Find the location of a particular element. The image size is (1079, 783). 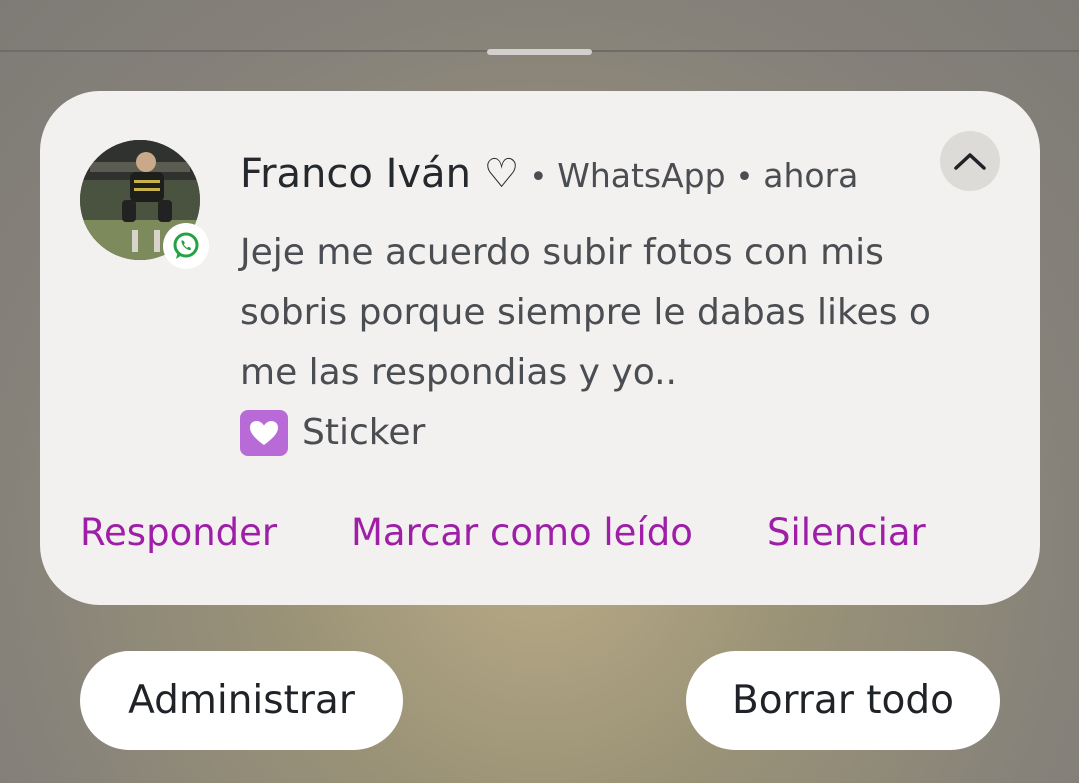

sticker-label: Sticker is located at coordinates (364, 432).